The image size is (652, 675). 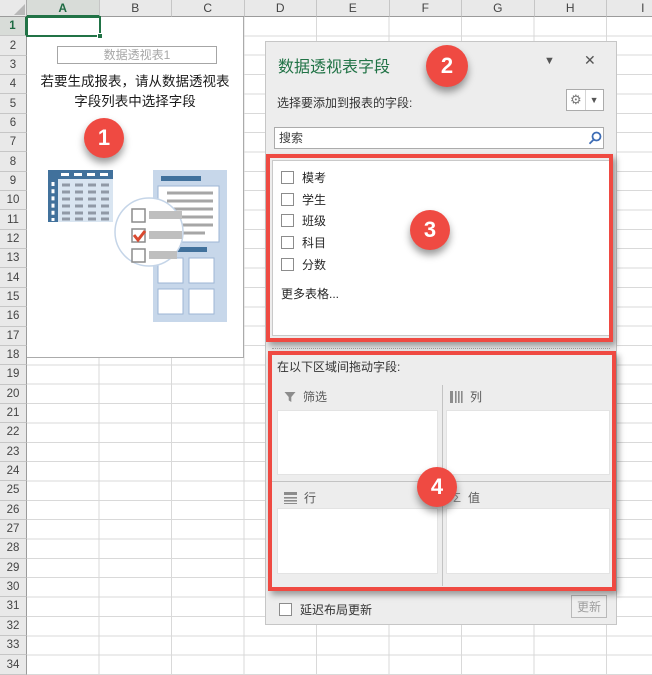 What do you see at coordinates (13, 27) in the screenshot?
I see `row-header: 1` at bounding box center [13, 27].